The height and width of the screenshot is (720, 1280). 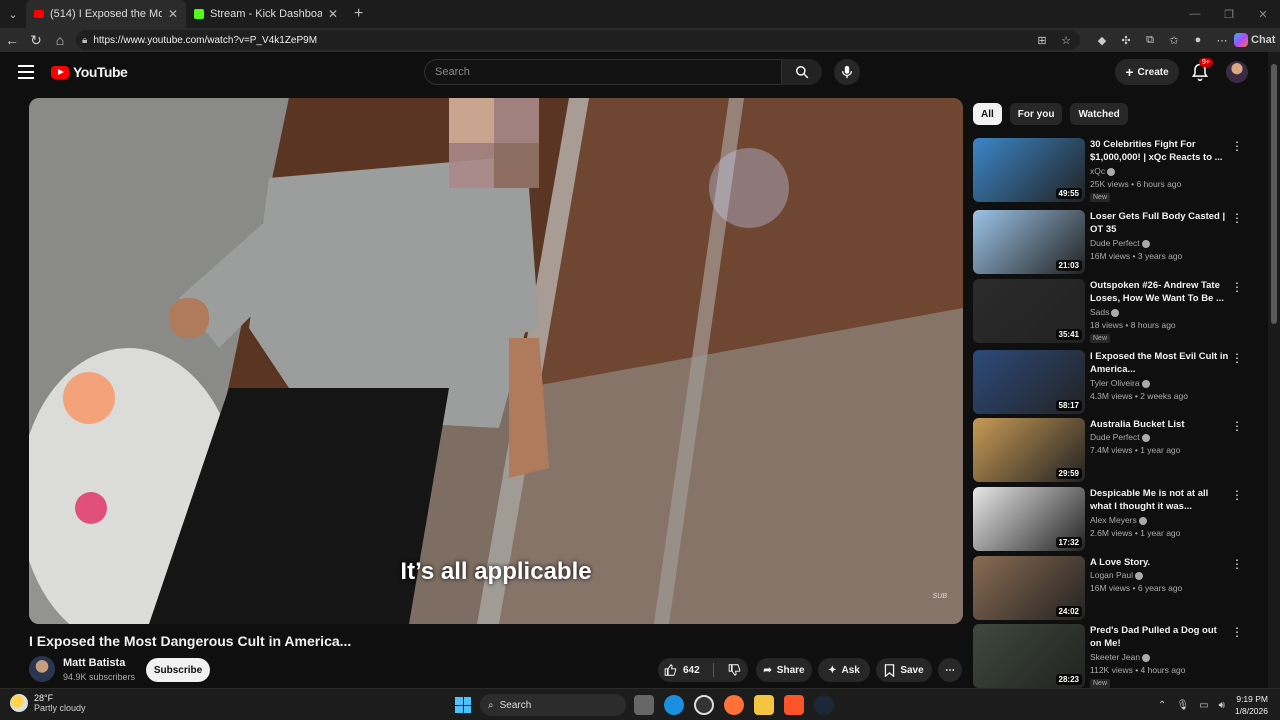 I want to click on page-scrollbar, so click(x=1274, y=370).